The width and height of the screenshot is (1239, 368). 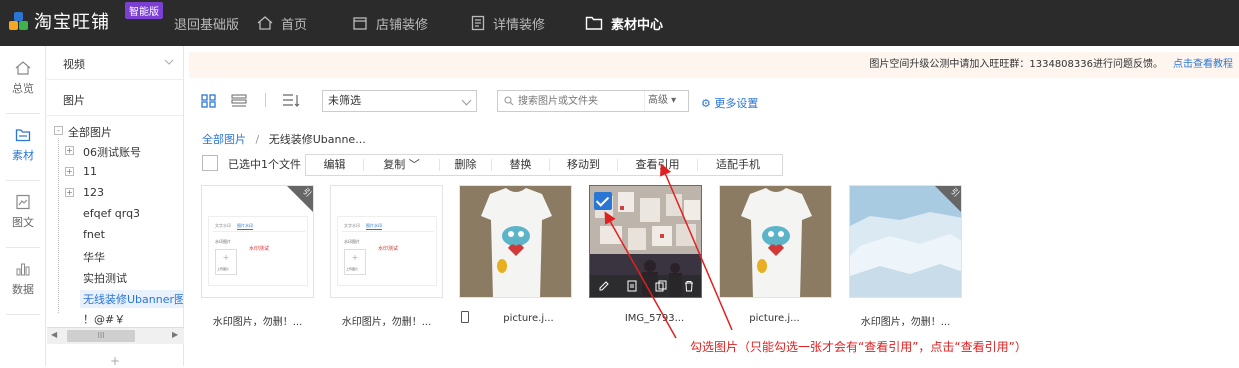 I want to click on annotation-text: 勾选图片（只能勾选一张才会有“查看引用”，点击“查看引用”）, so click(x=858, y=347).